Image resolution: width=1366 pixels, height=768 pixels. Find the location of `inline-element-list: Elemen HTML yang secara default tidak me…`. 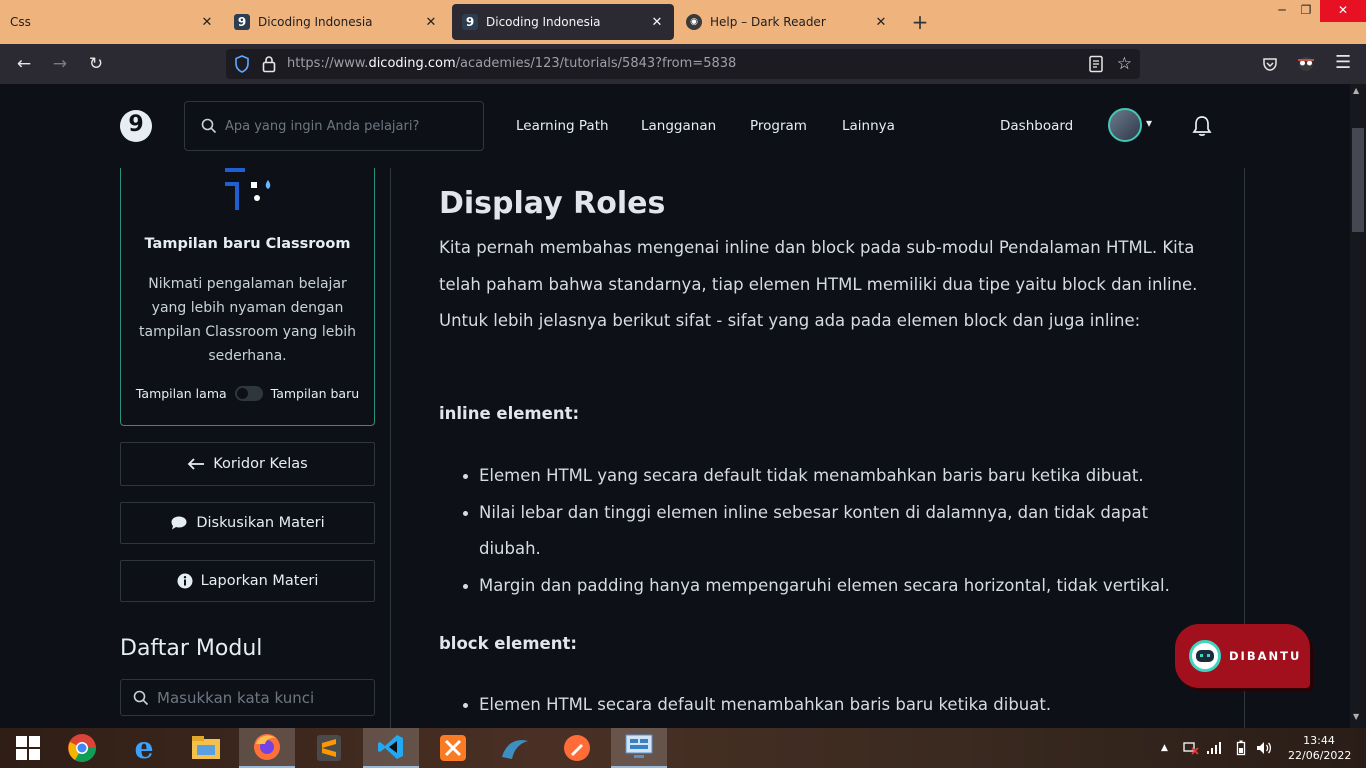

inline-element-list: Elemen HTML yang secara default tidak me… is located at coordinates (833, 531).